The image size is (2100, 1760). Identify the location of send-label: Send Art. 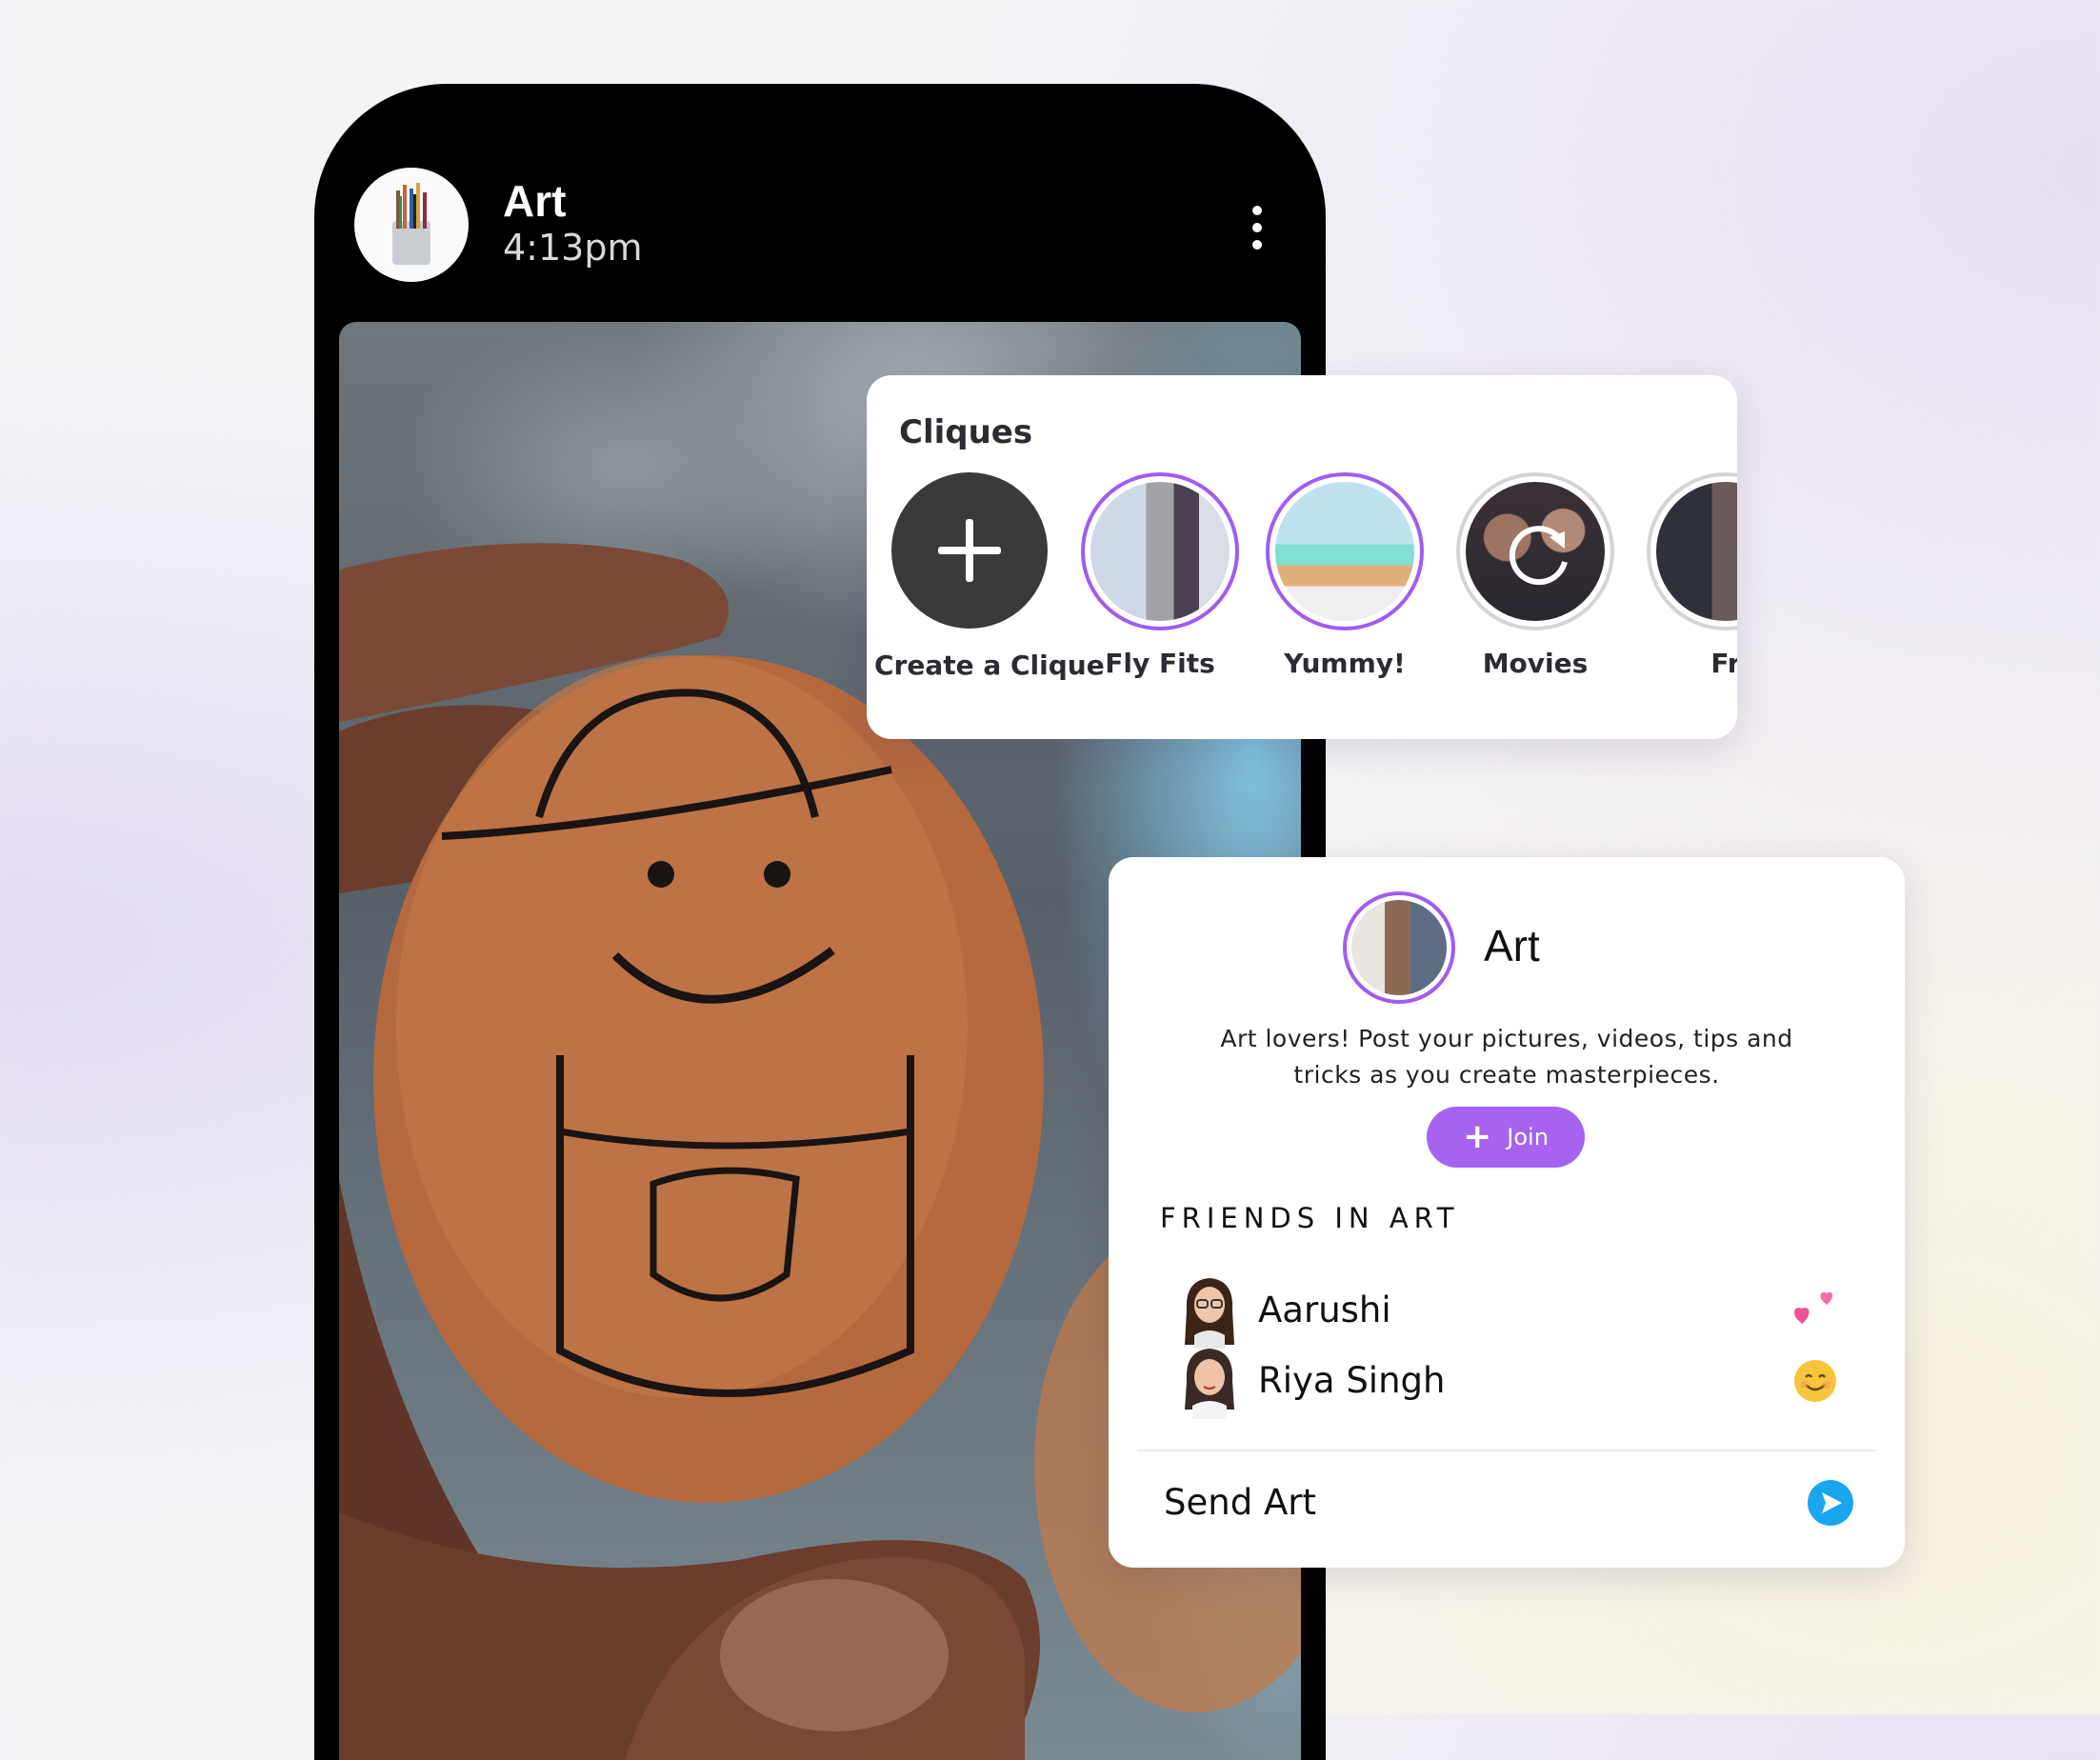
(1240, 1502).